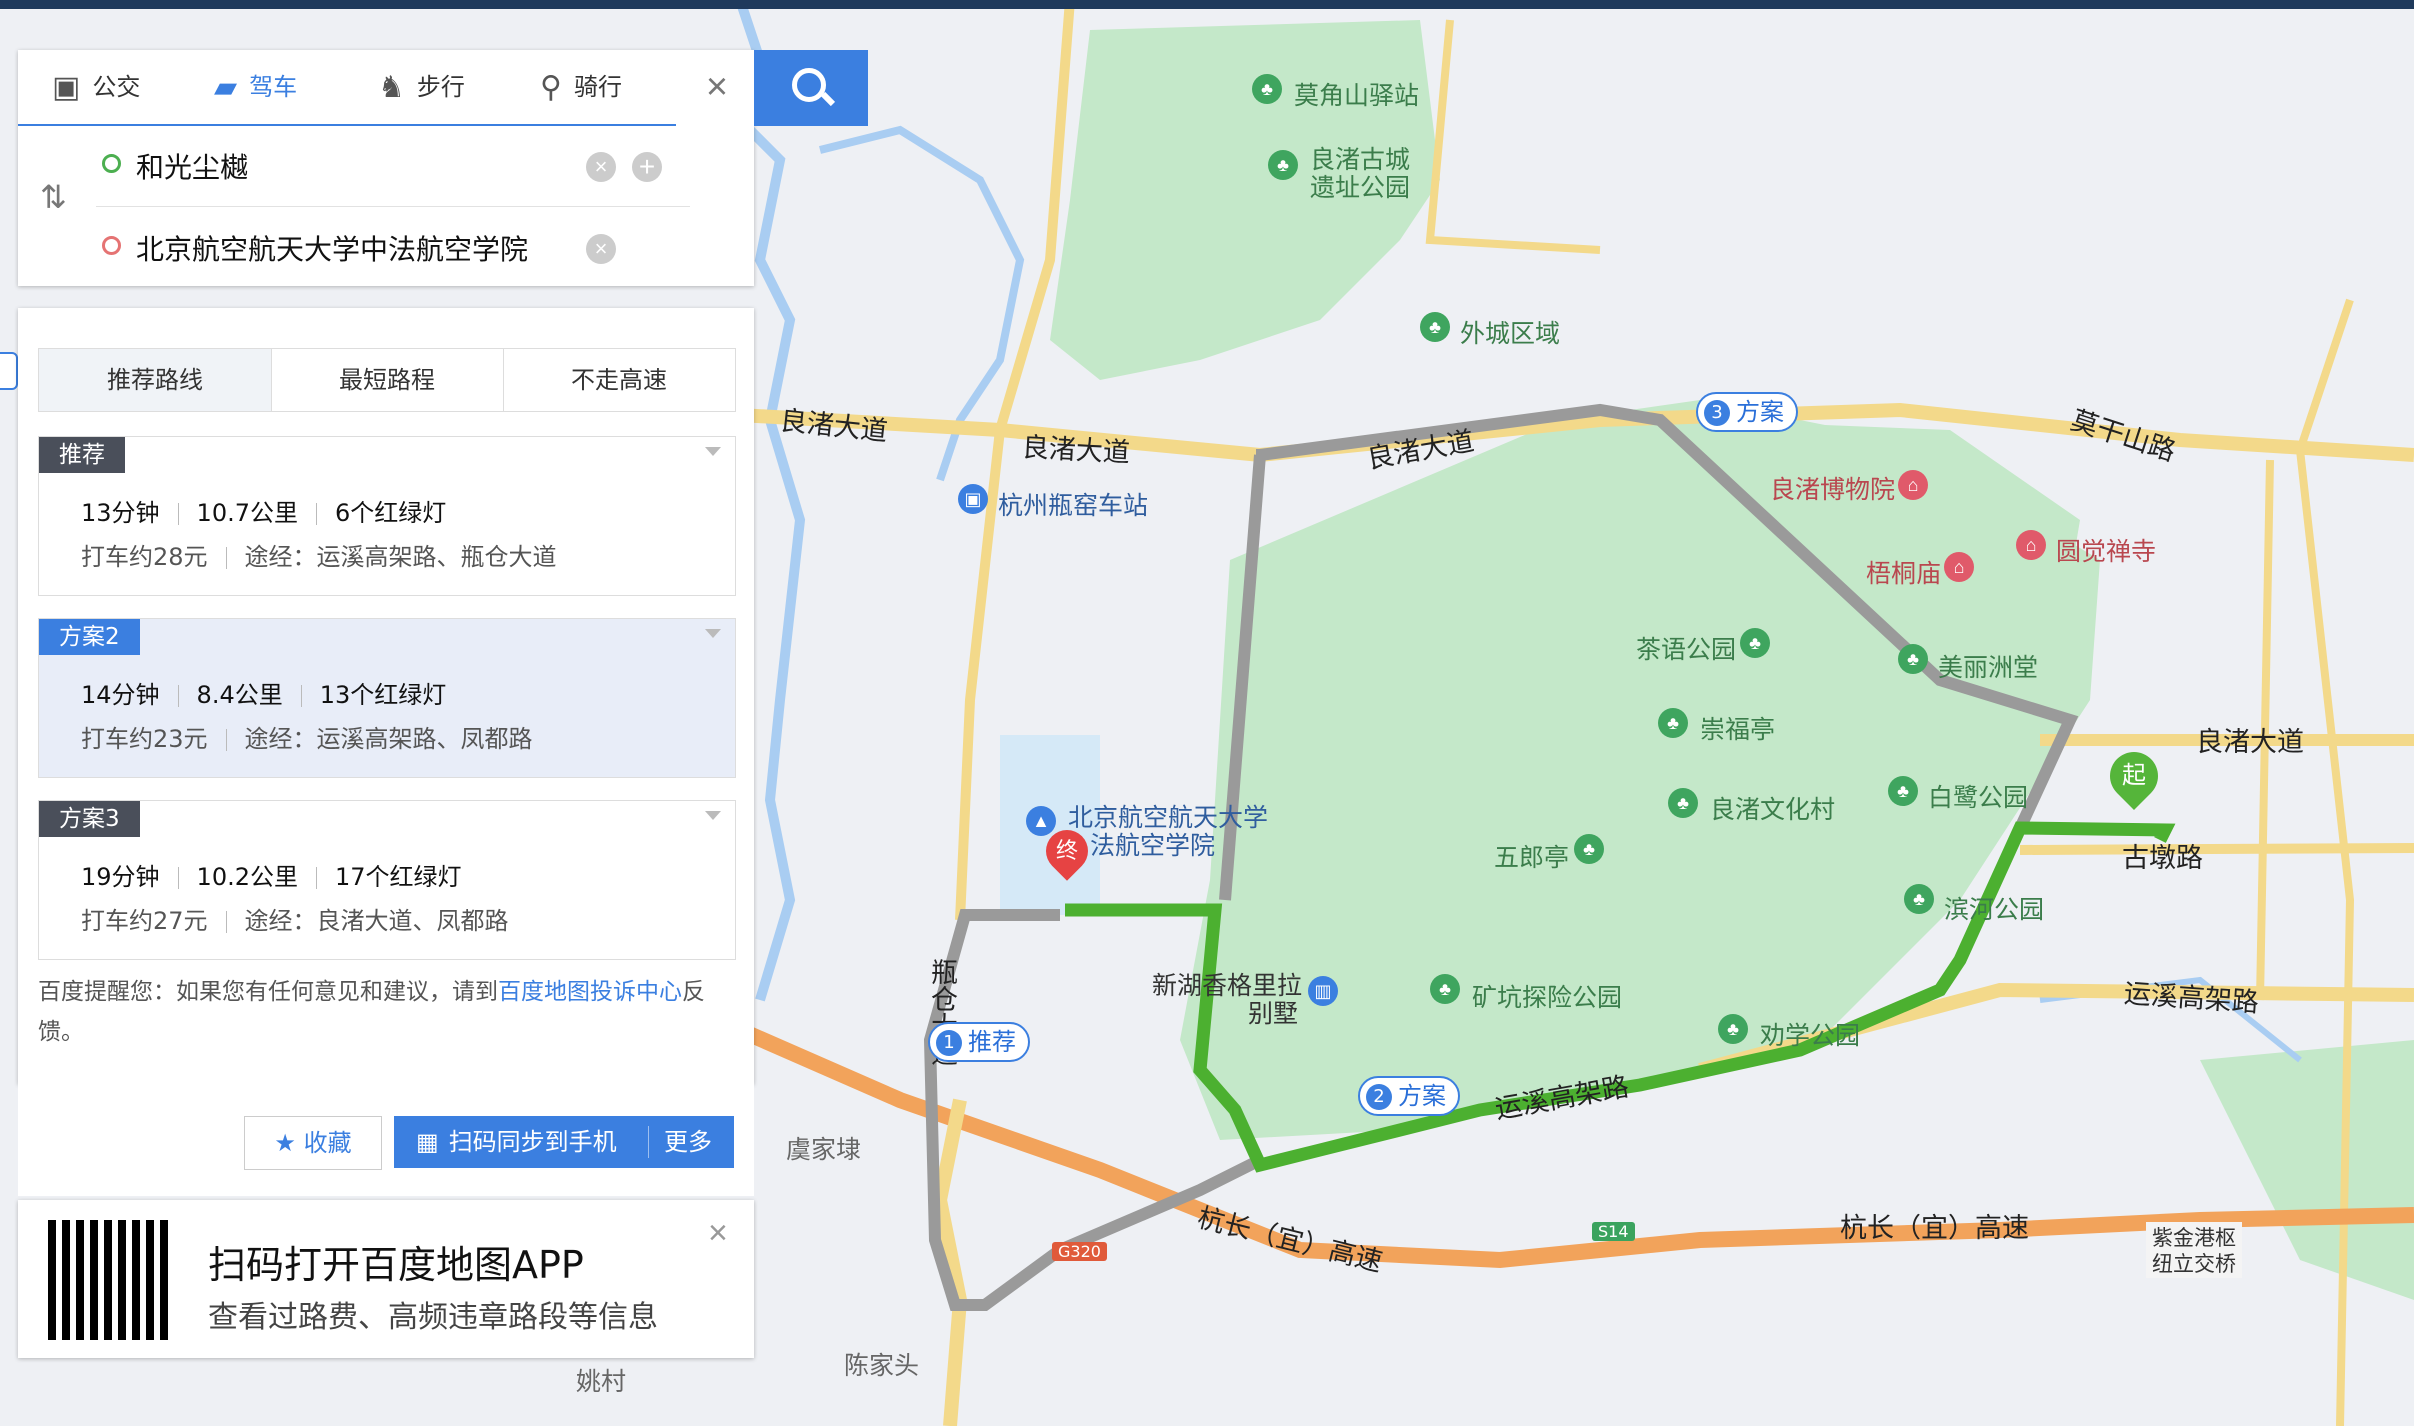  Describe the element at coordinates (247, 513) in the screenshot. I see `route-distance: 10.7公里` at that location.